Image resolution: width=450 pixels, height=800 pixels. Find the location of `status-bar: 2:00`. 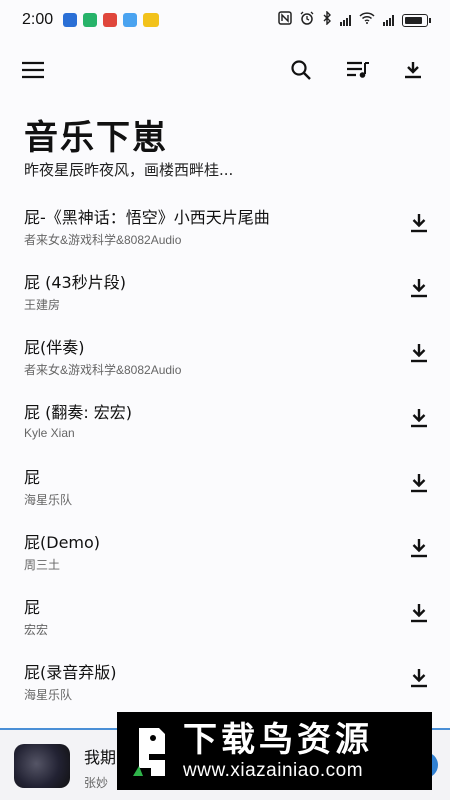

status-bar: 2:00 is located at coordinates (225, 20).